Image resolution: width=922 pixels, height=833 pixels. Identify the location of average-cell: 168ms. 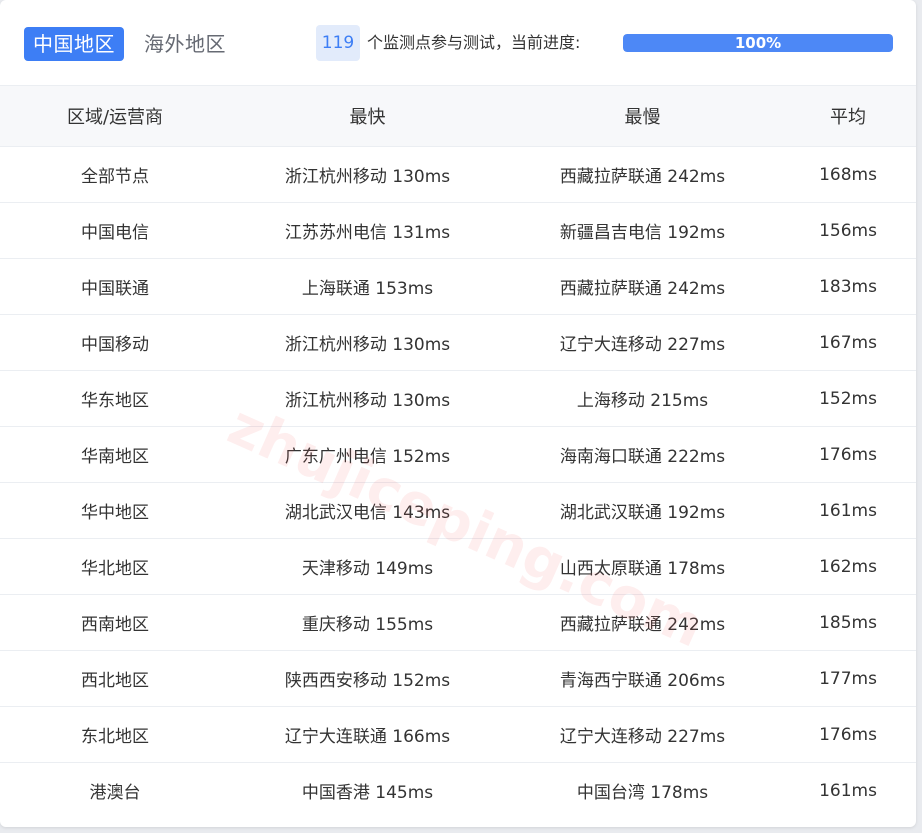
(848, 174).